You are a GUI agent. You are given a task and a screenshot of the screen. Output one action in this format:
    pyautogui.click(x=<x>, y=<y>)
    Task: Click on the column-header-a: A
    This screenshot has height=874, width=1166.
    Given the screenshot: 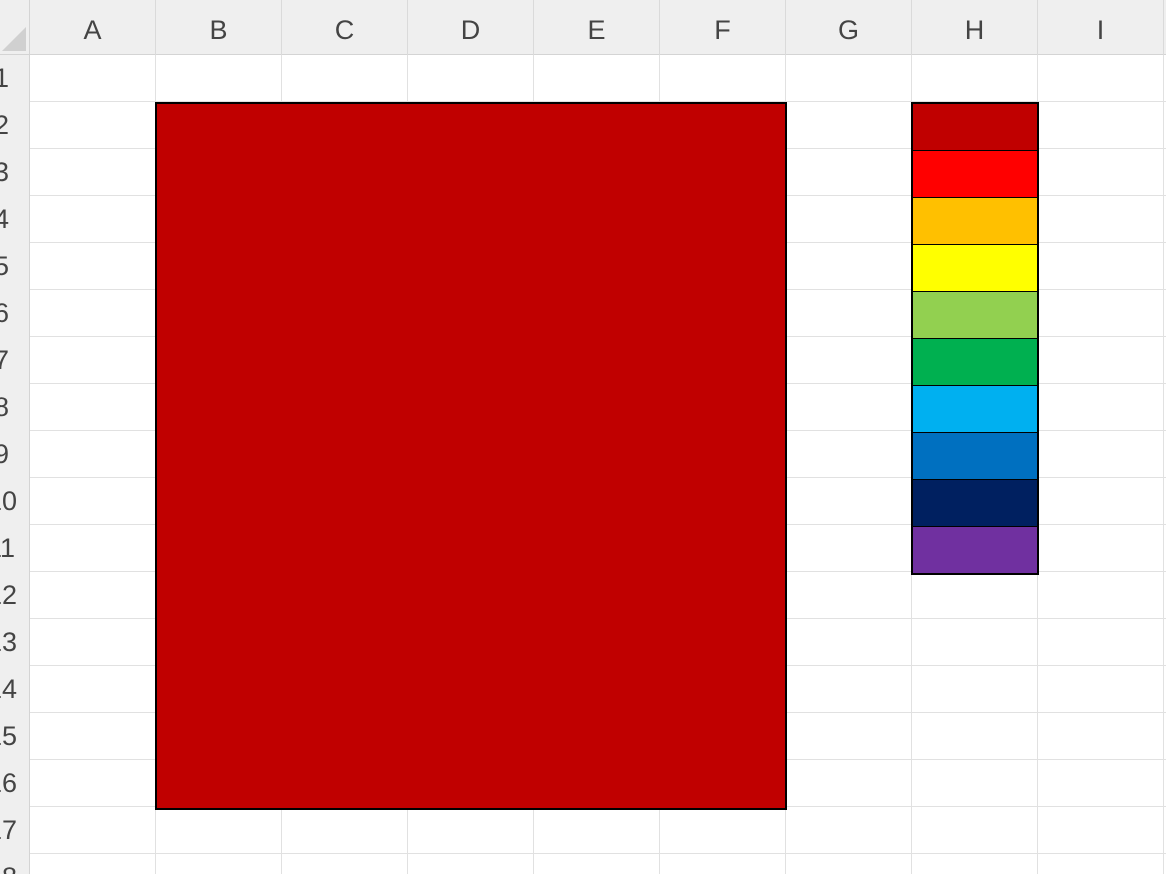 What is the action you would take?
    pyautogui.click(x=93, y=27)
    